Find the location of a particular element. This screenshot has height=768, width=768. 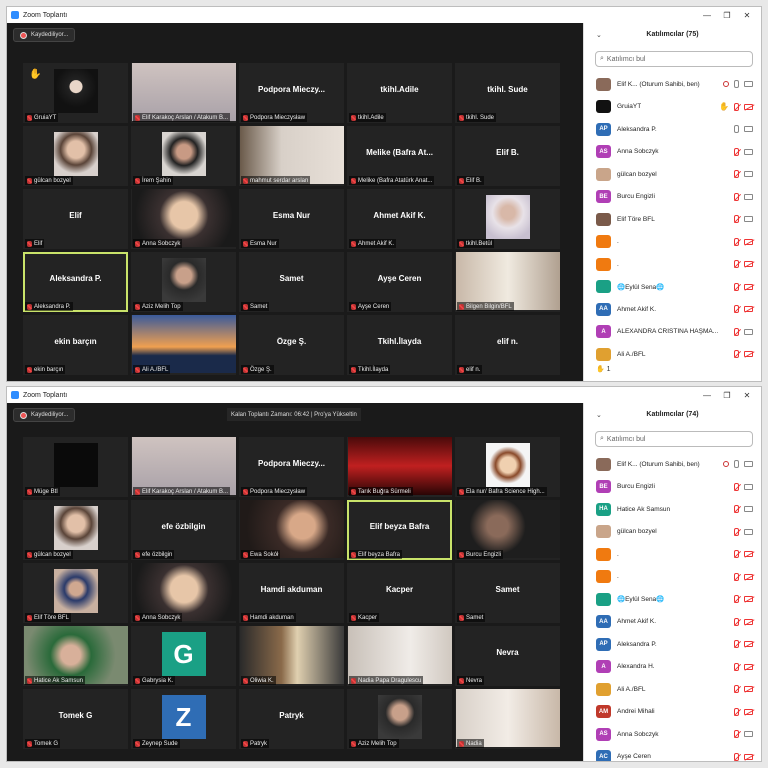

video-tile: Elif B. Elif B. is located at coordinates (507, 156).